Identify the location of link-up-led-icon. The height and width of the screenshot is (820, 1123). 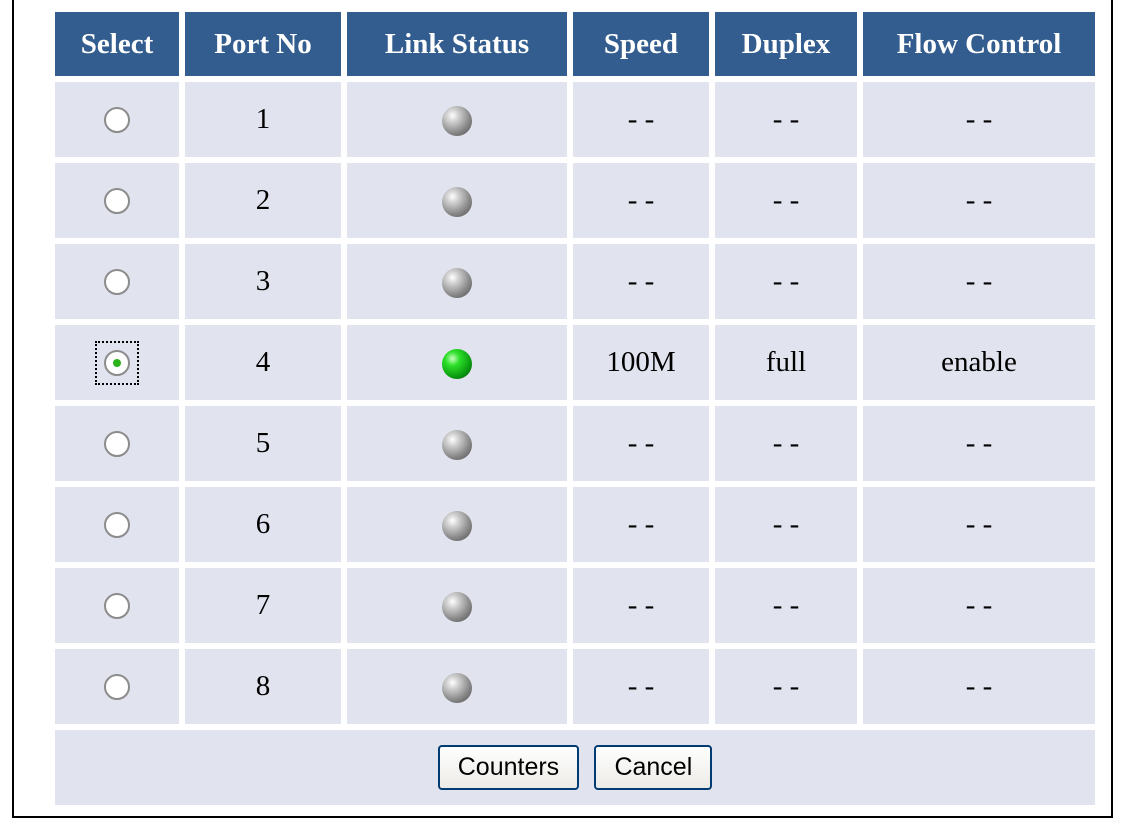
(457, 364).